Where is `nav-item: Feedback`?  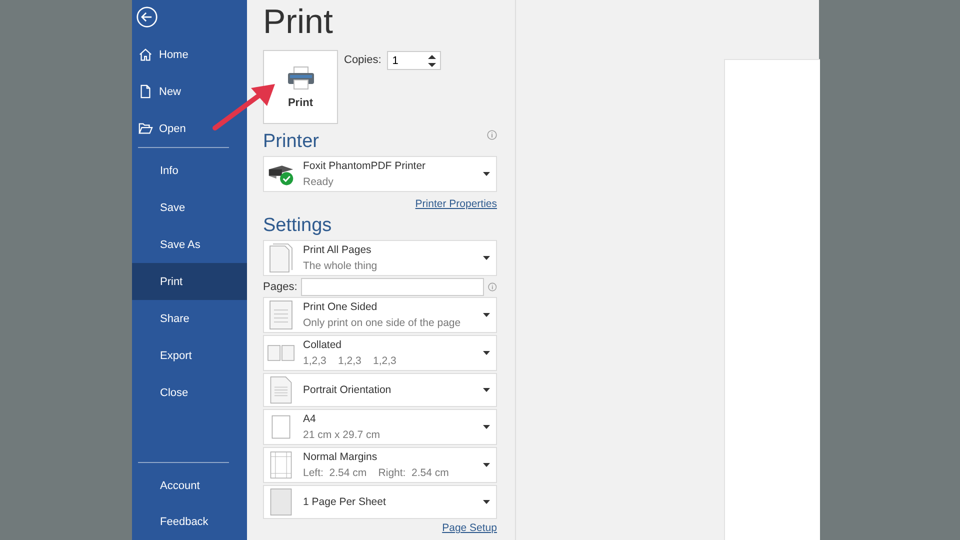
nav-item: Feedback is located at coordinates (189, 522).